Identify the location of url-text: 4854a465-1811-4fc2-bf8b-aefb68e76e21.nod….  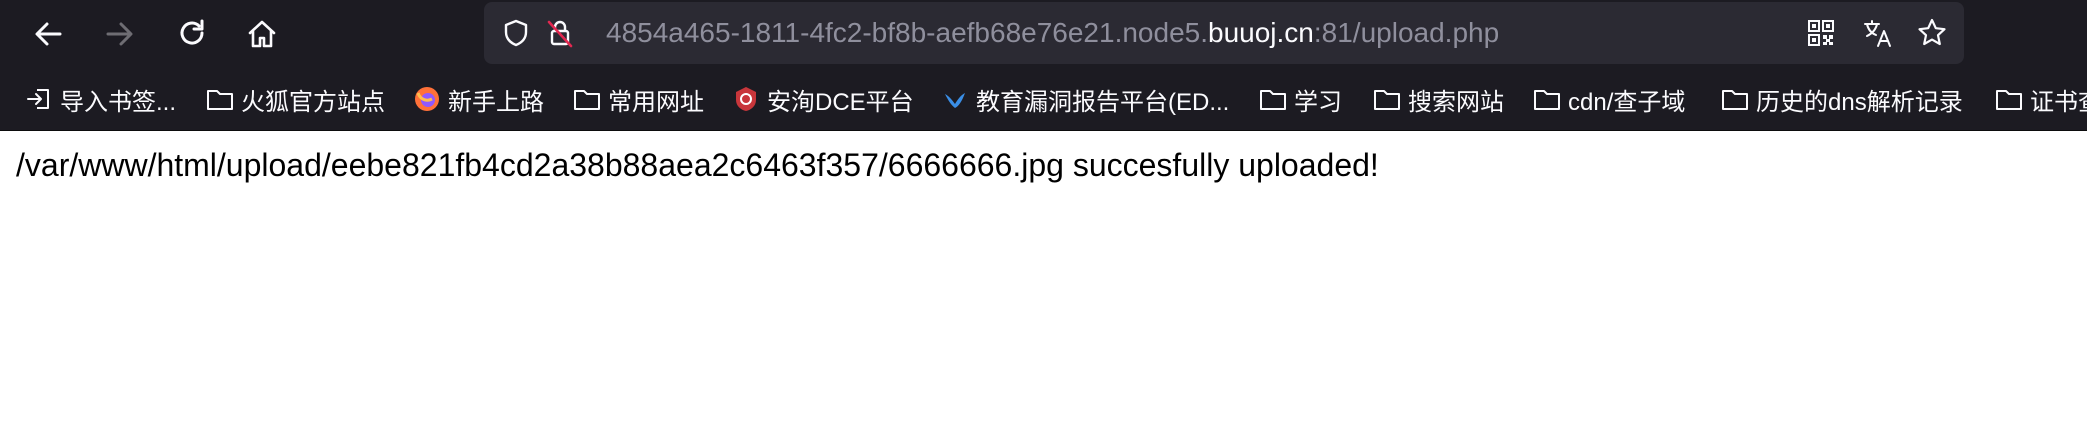
(1052, 33).